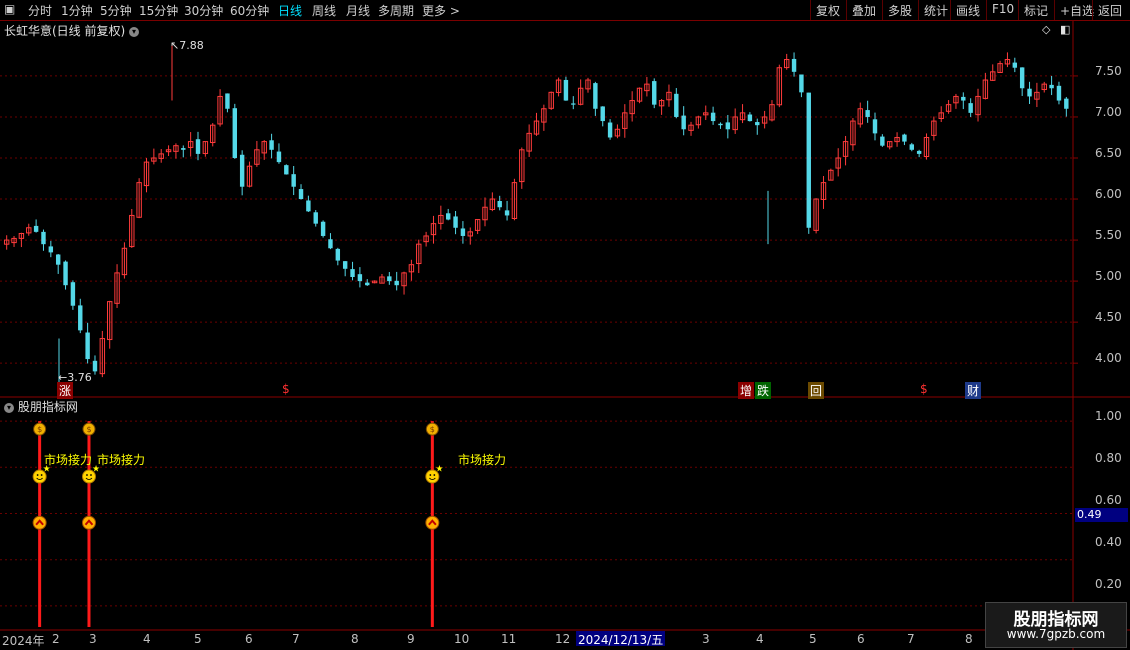 This screenshot has height=650, width=1130. I want to click on x-tick-label: 8, so click(969, 639).